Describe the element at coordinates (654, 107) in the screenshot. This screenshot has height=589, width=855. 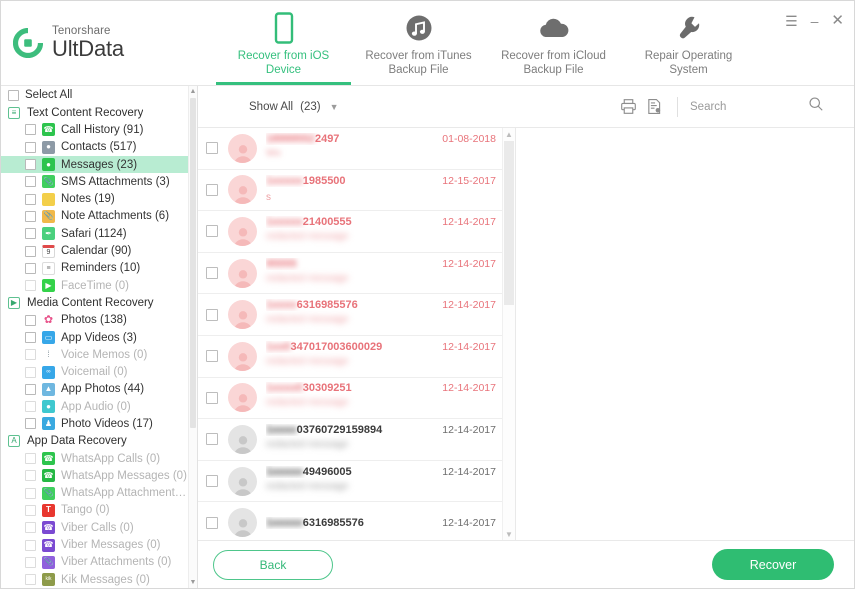
I see `document-settings-icon` at that location.